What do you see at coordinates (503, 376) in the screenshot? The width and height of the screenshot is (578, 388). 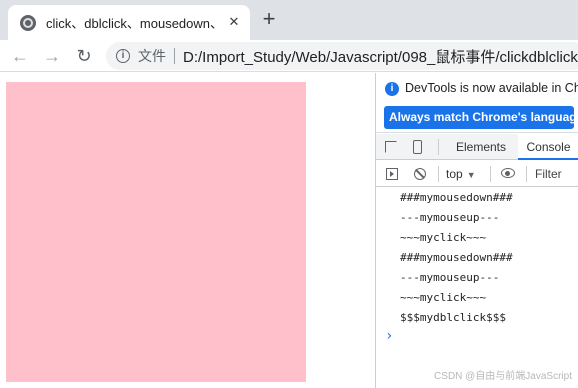 I see `watermark: CSDN @自由与前端JavaScript` at bounding box center [503, 376].